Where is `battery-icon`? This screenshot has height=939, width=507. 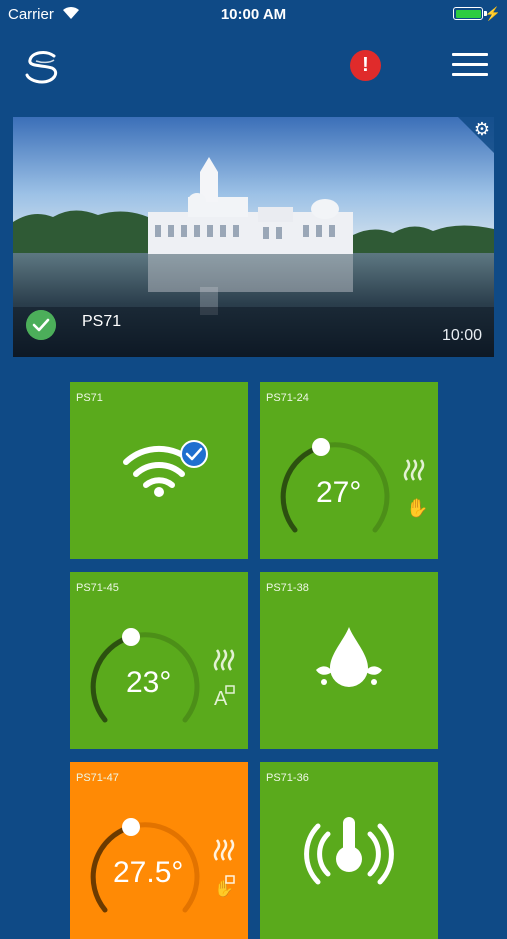 battery-icon is located at coordinates (468, 13).